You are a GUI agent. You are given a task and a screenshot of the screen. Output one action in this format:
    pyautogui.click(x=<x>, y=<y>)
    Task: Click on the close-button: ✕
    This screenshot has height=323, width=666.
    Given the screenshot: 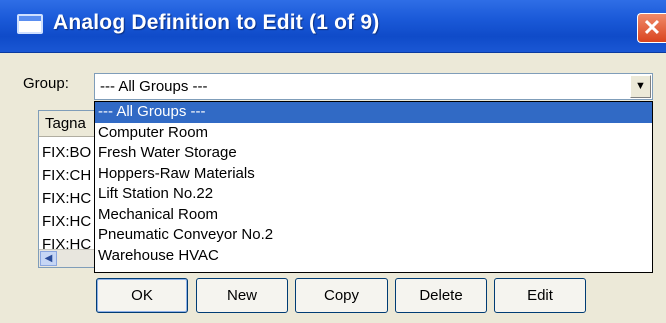 What is the action you would take?
    pyautogui.click(x=651, y=28)
    